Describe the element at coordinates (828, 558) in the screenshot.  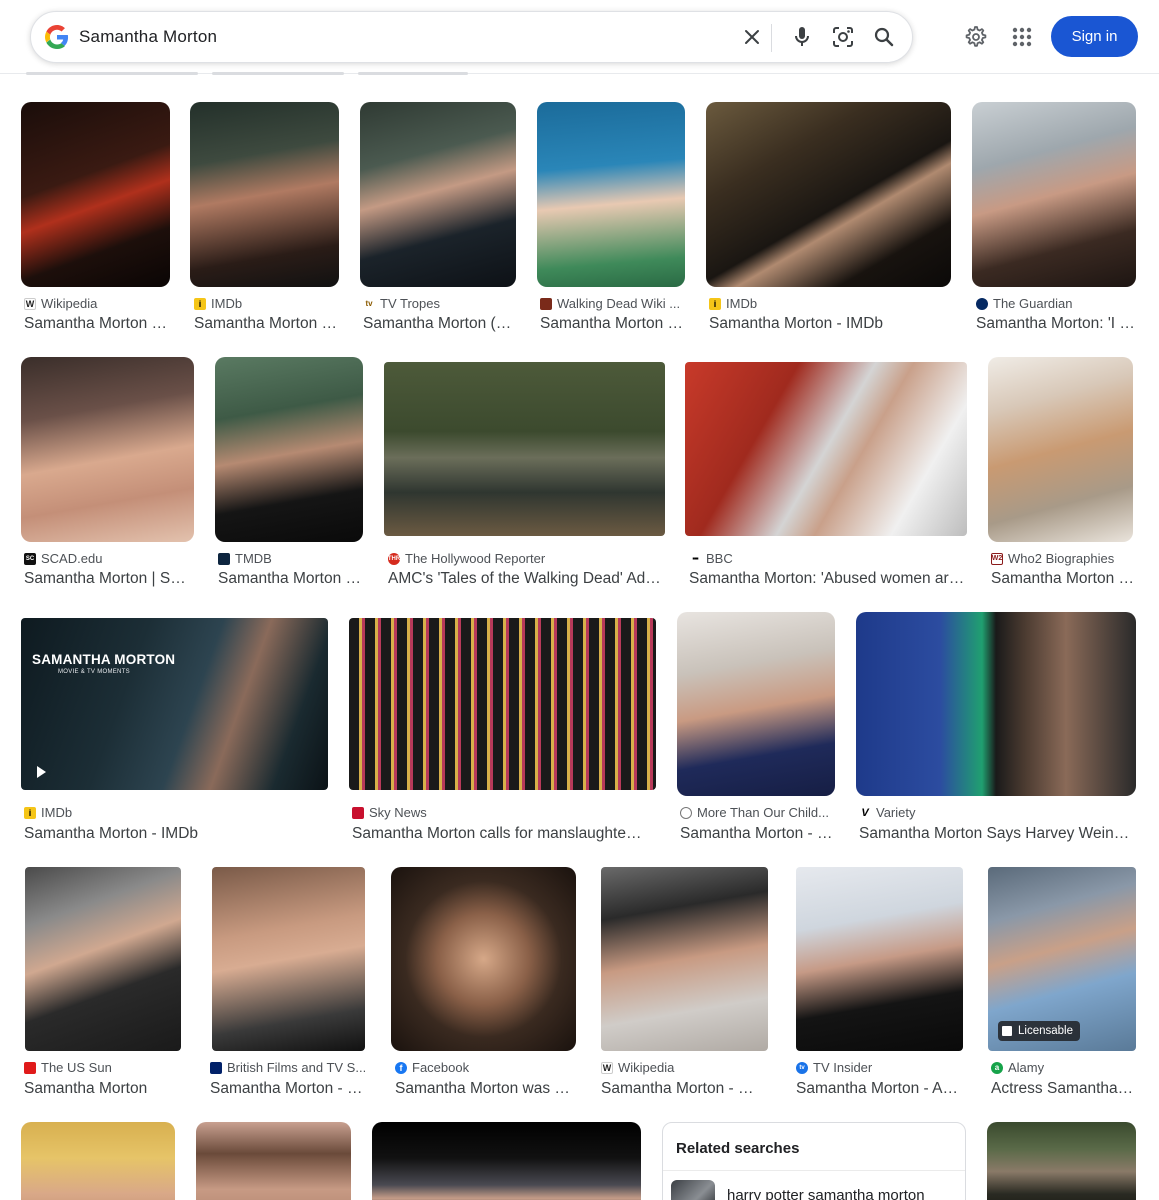
I see `result-source: ▪▪▪ BBC` at that location.